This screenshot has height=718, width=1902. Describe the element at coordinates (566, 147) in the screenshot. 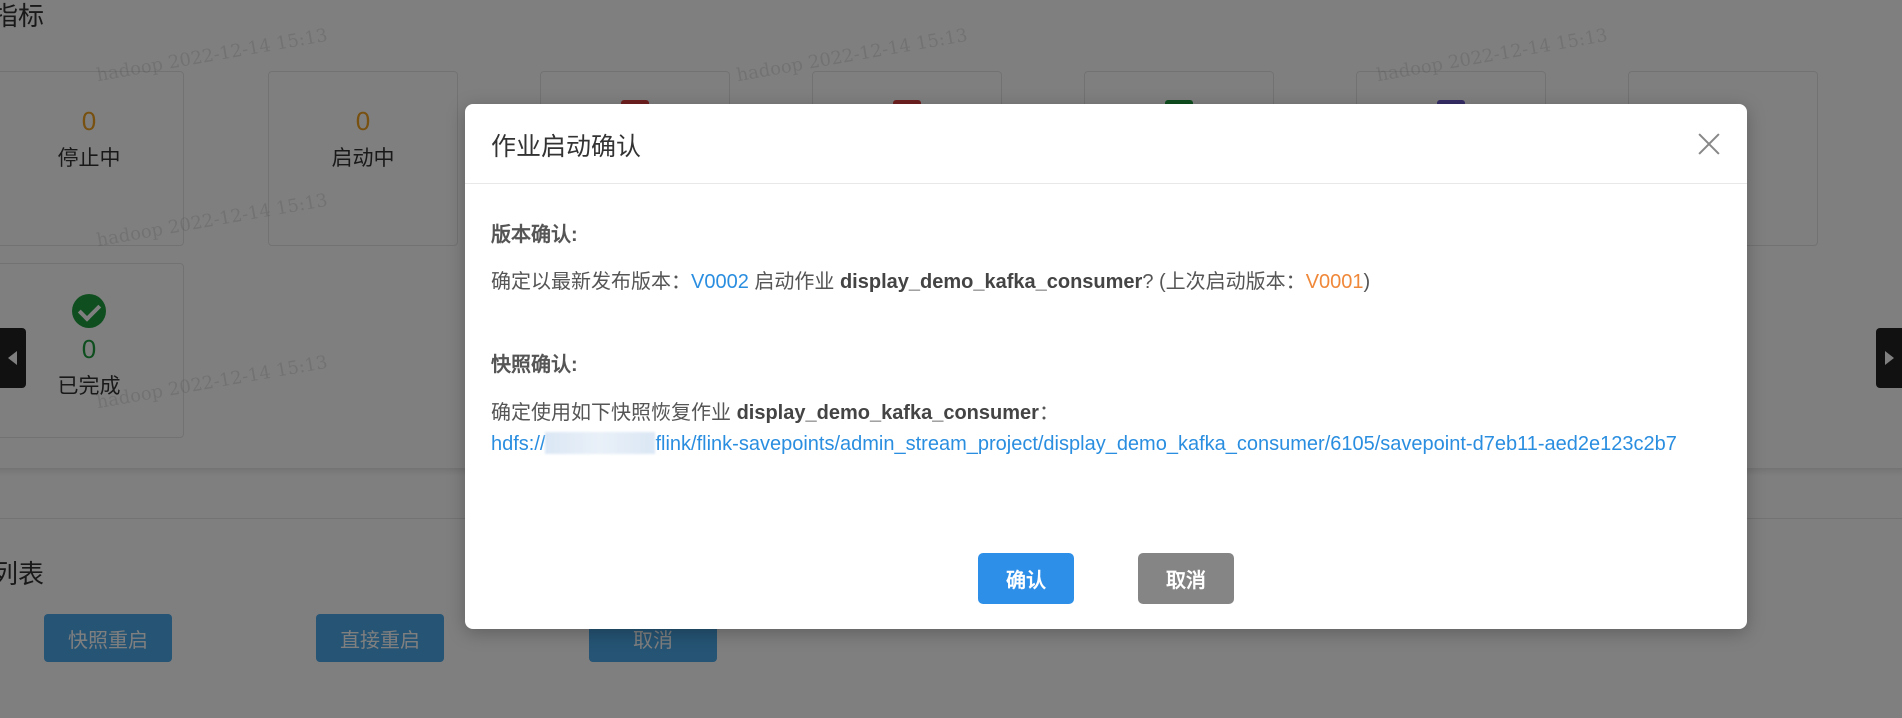

I see `dialog-title: 作业启动确认` at that location.